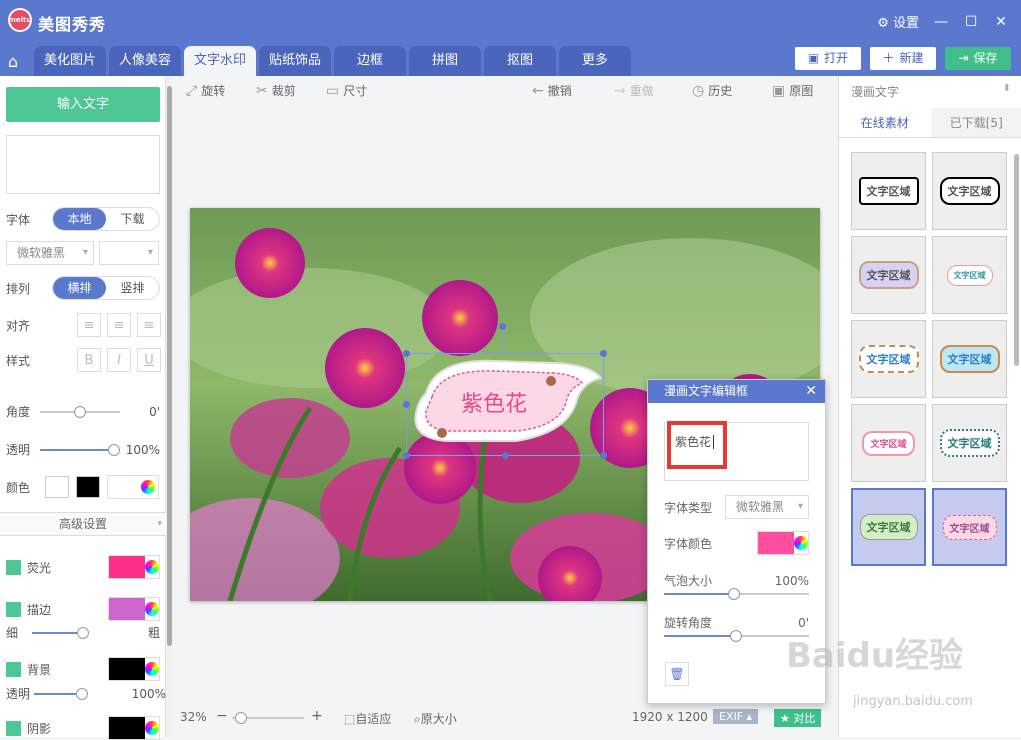 This screenshot has width=1021, height=740. I want to click on shadow-color-picker, so click(134, 728).